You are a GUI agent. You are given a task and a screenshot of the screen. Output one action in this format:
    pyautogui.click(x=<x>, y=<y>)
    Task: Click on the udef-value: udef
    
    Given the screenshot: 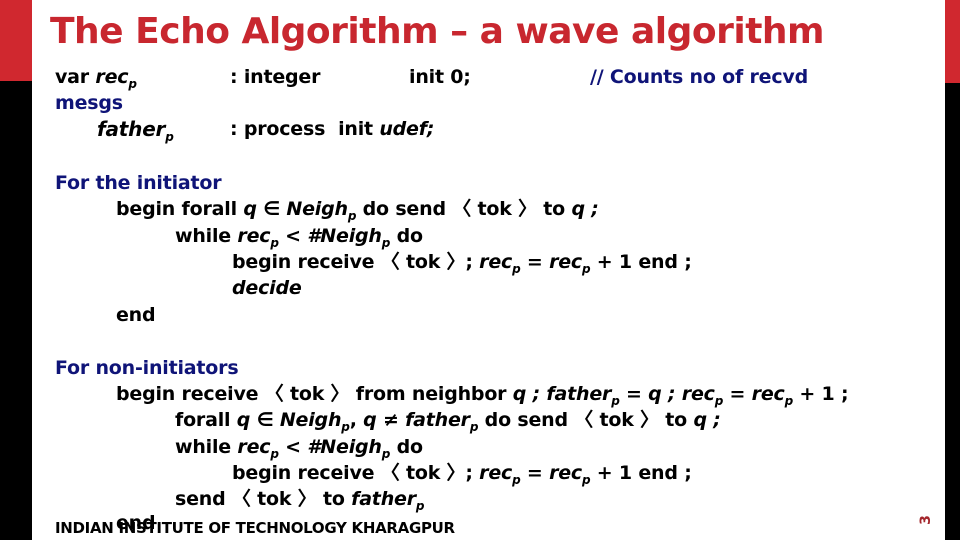 What is the action you would take?
    pyautogui.click(x=403, y=129)
    